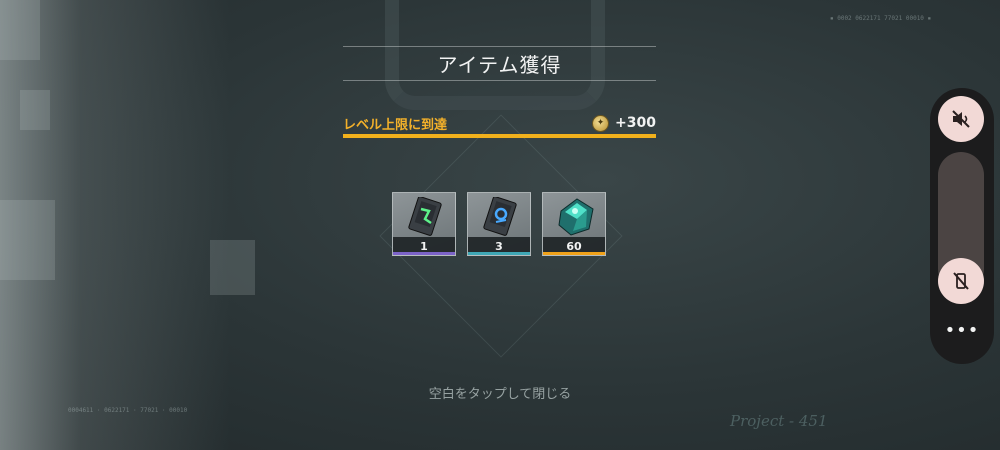 This screenshot has width=1000, height=450. I want to click on more-dots-icon: •••, so click(962, 330).